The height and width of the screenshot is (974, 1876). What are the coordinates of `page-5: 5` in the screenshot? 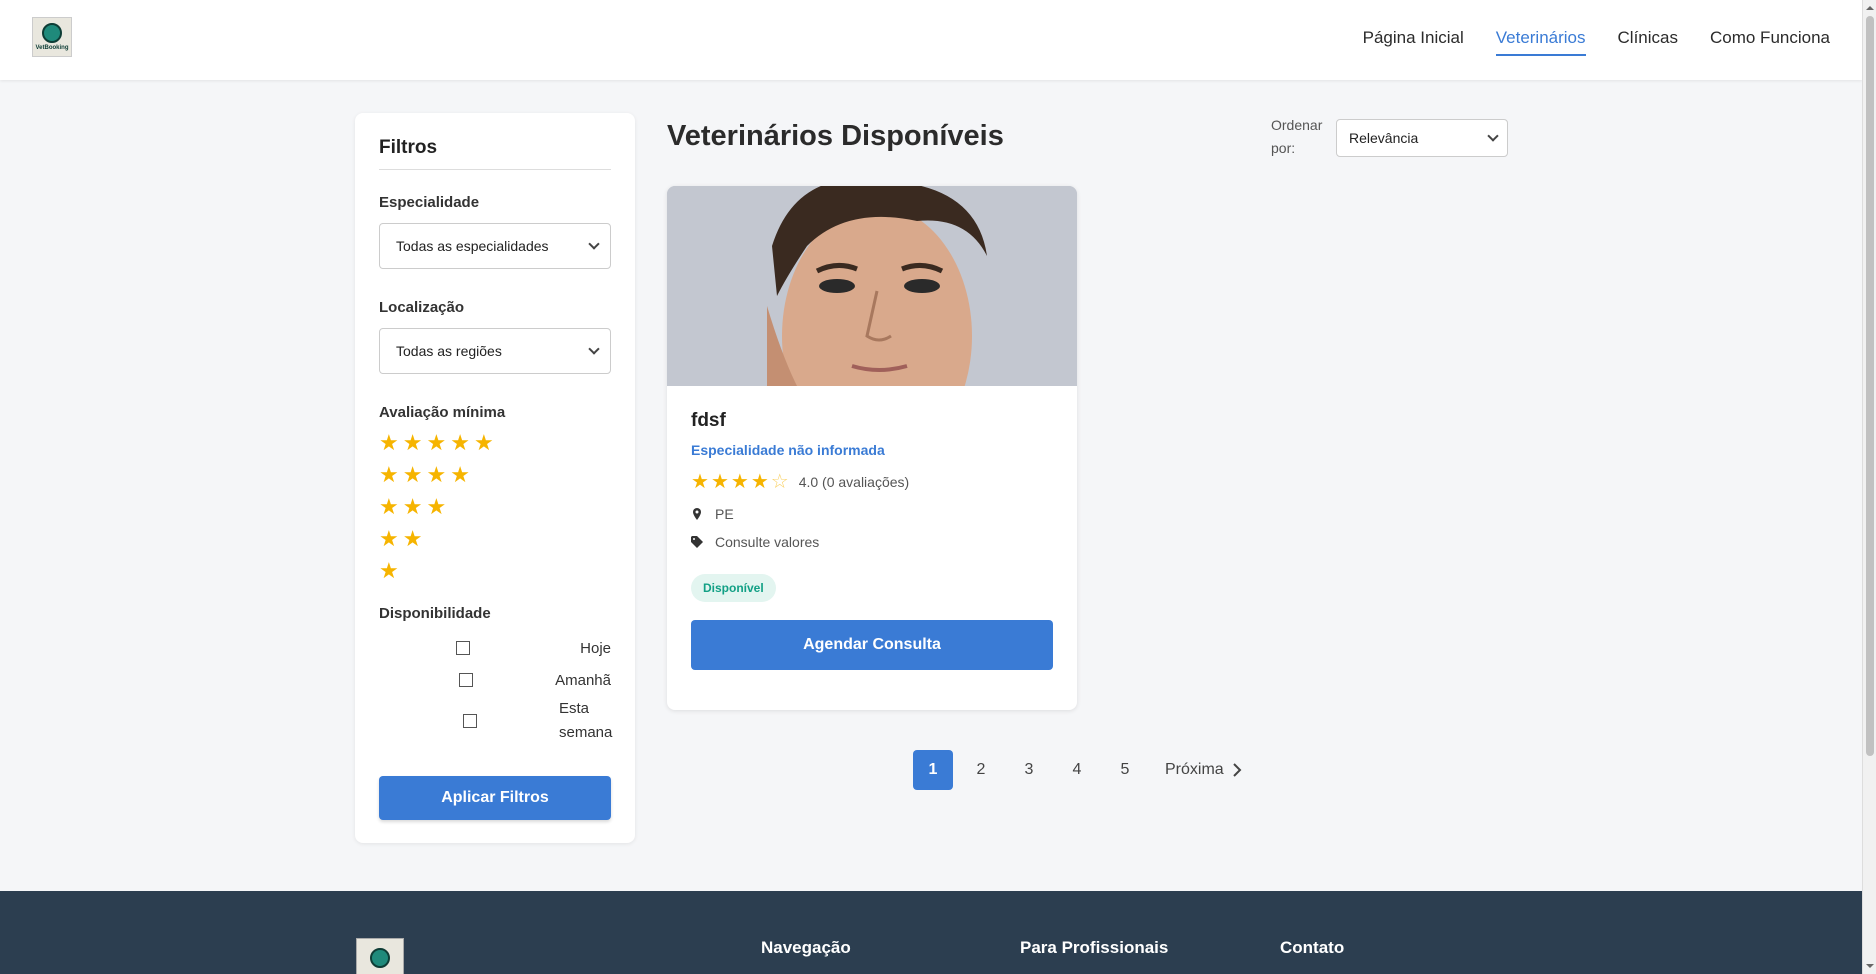 It's located at (1125, 770).